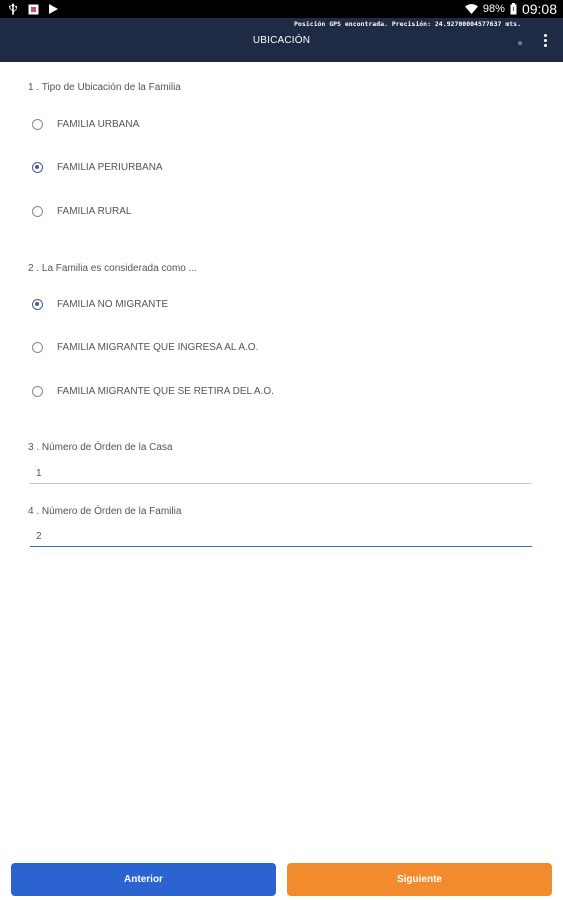 The height and width of the screenshot is (900, 563). I want to click on next-button: Siguiente, so click(419, 879).